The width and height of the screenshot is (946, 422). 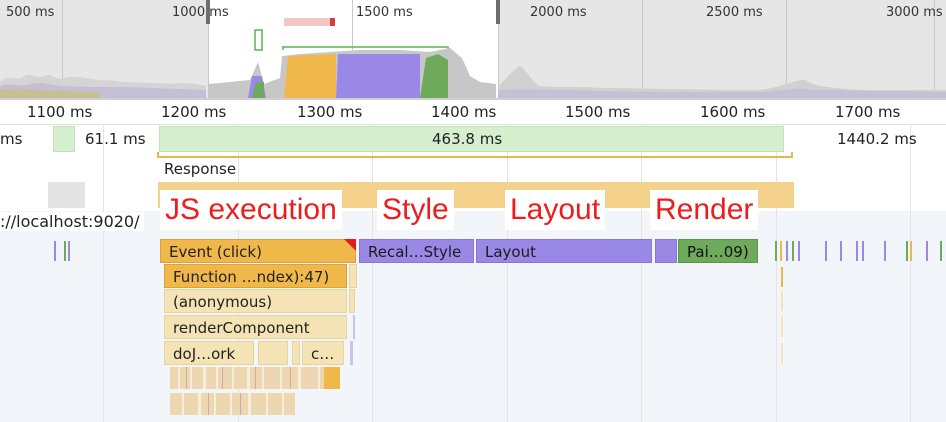 What do you see at coordinates (60, 112) in the screenshot?
I see `ruler-time-label: 1100 ms` at bounding box center [60, 112].